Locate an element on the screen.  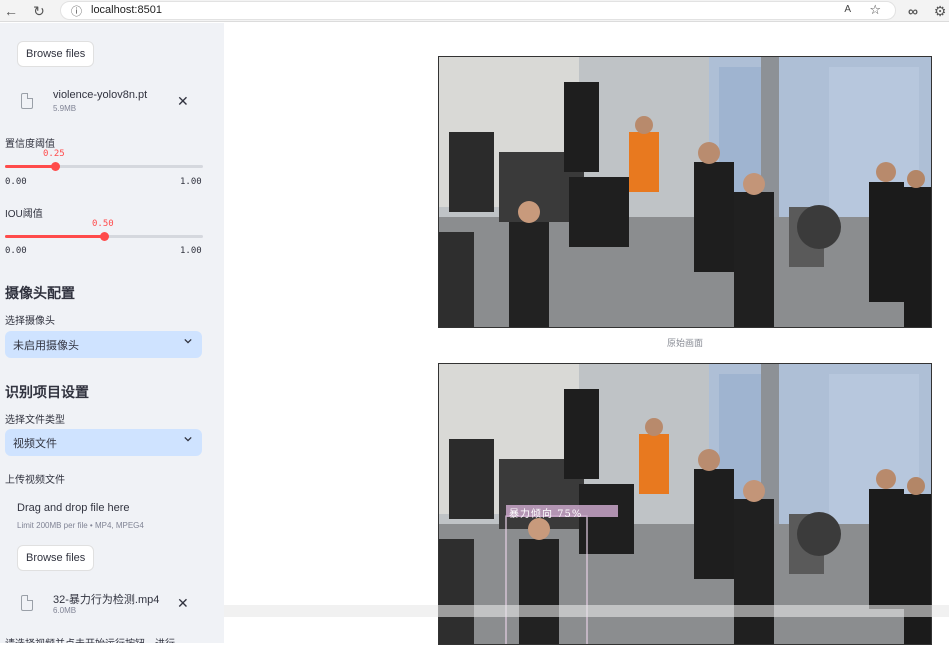
dropzone-title: Drag and drop file here is located at coordinates (73, 508).